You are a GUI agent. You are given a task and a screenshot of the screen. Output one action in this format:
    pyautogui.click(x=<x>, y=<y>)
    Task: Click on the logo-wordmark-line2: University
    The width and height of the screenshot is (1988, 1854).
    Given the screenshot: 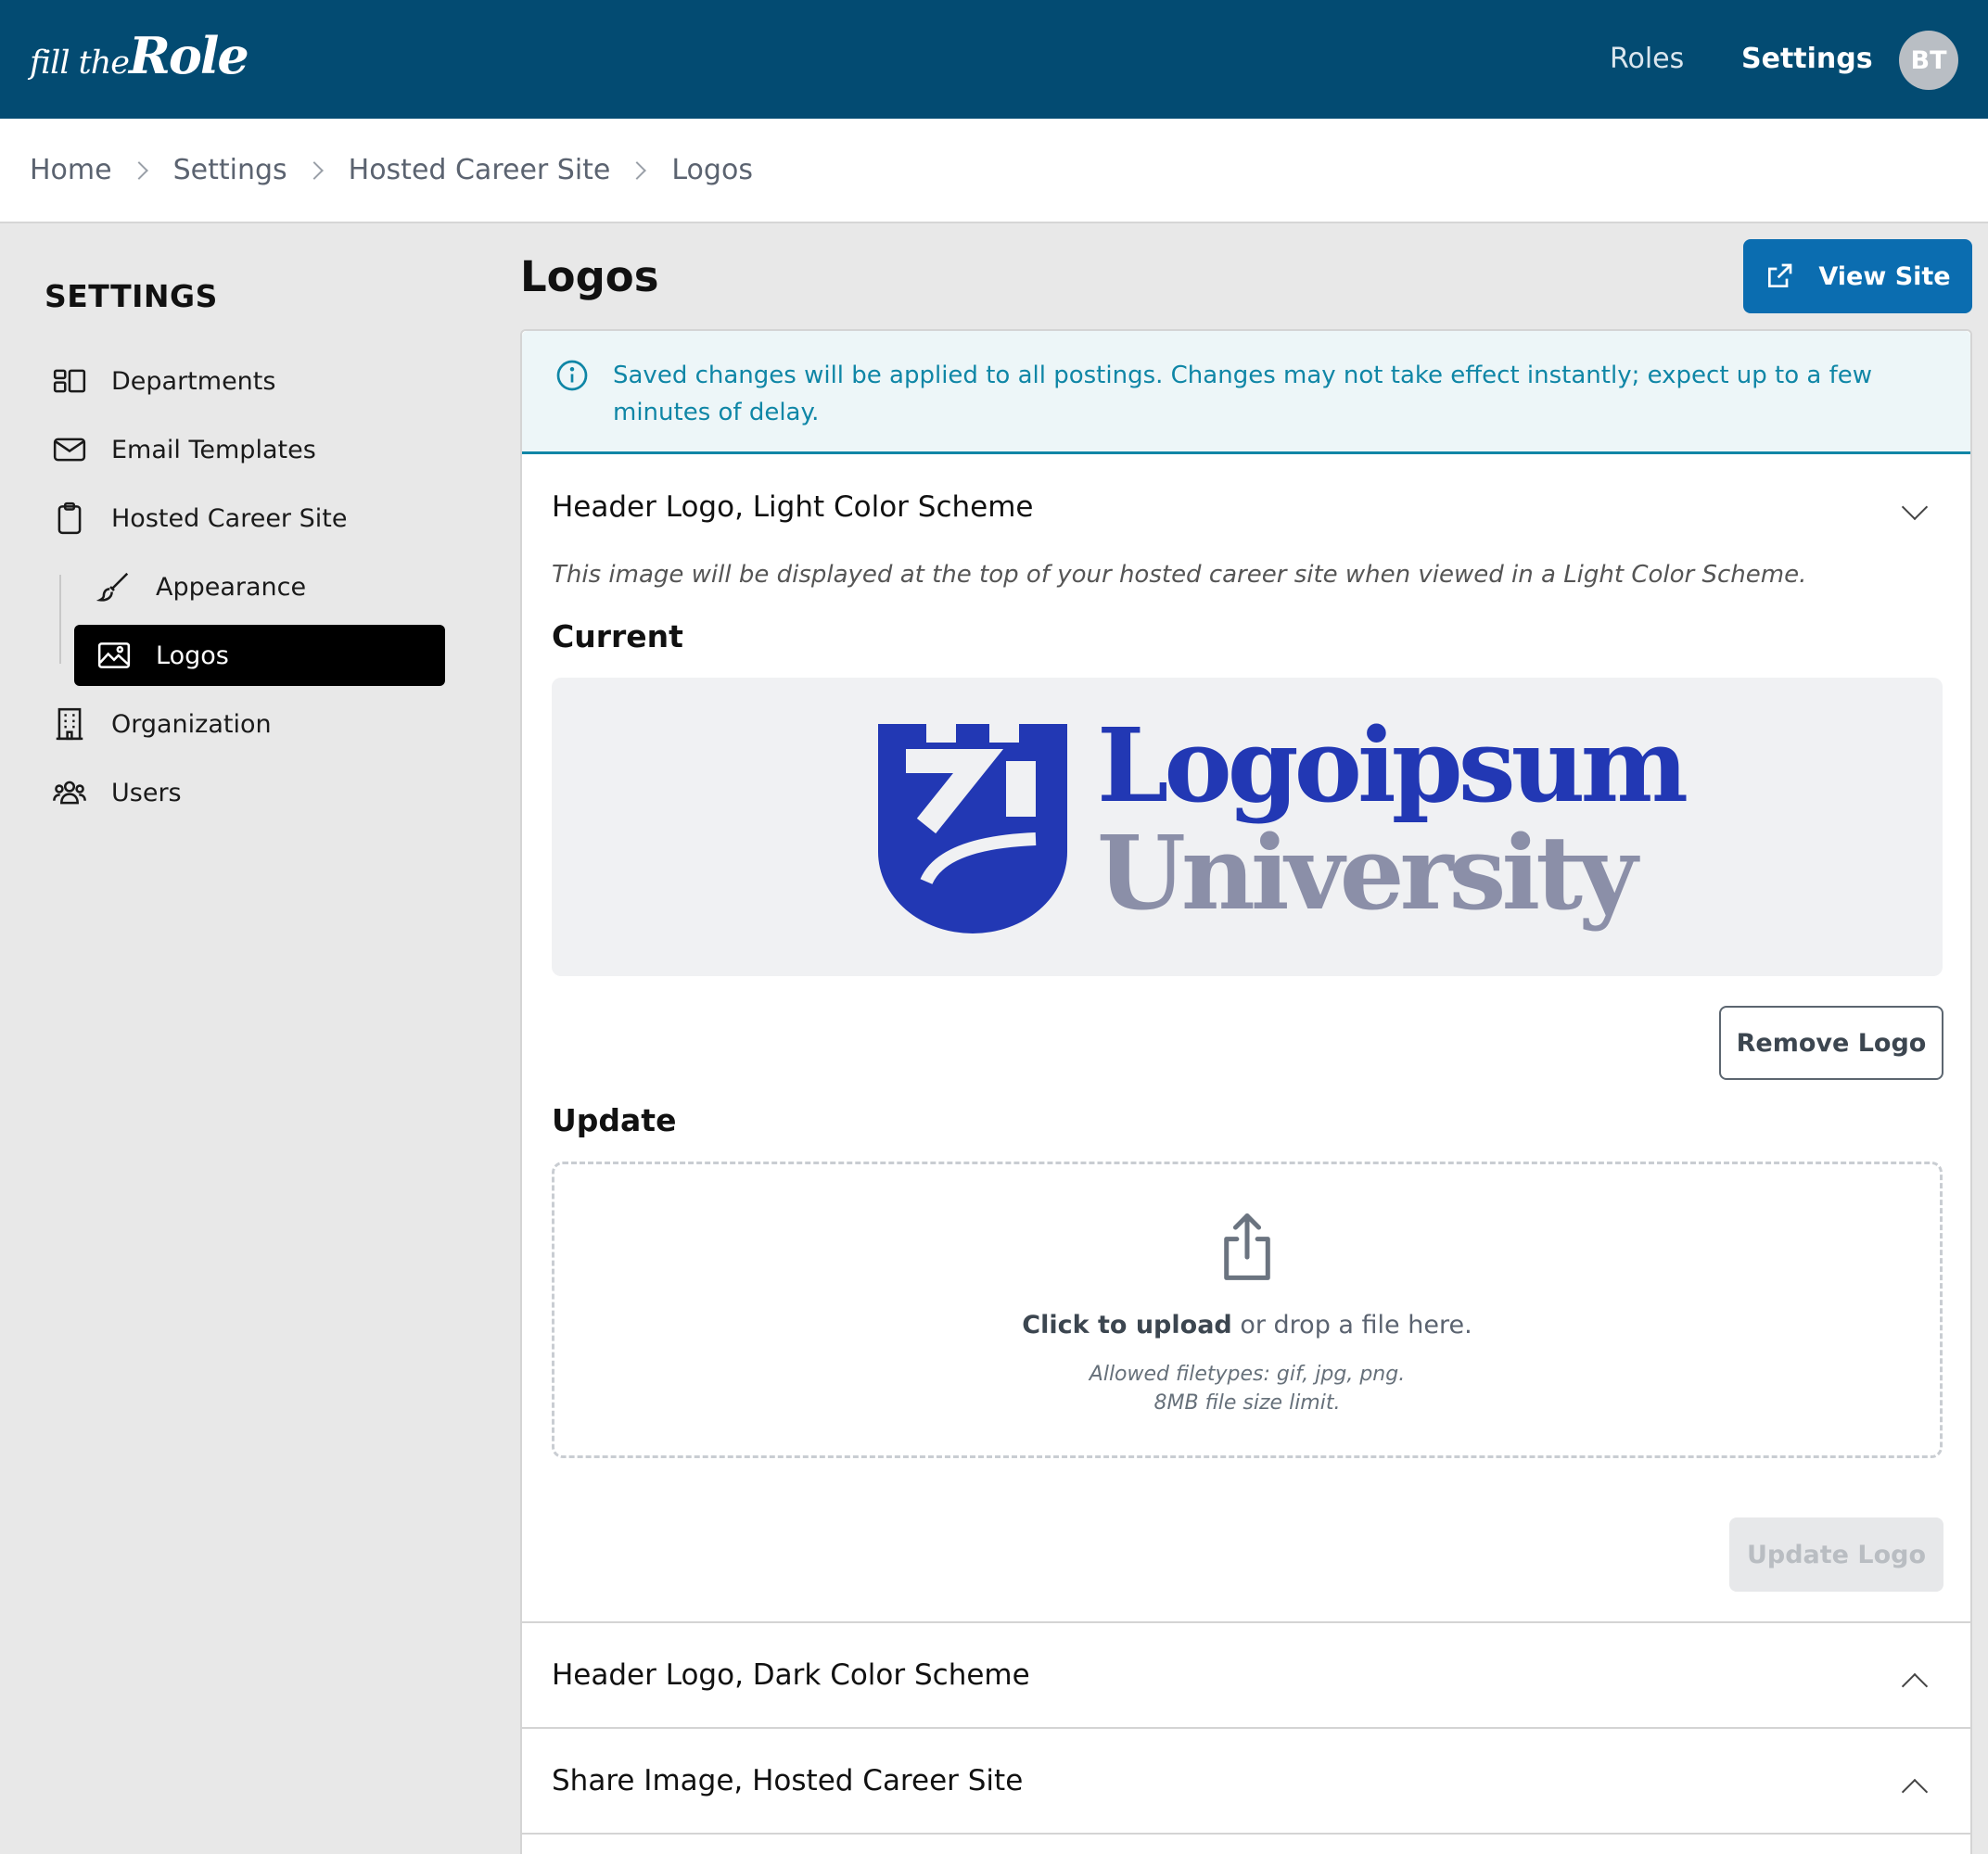 What is the action you would take?
    pyautogui.click(x=1367, y=873)
    